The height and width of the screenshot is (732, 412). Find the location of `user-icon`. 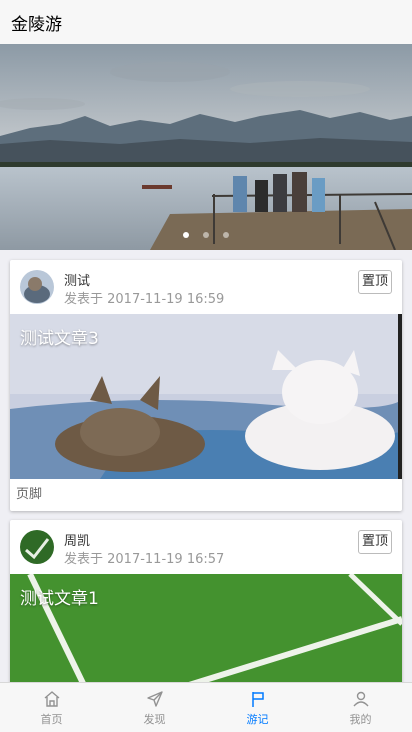

user-icon is located at coordinates (360, 698).